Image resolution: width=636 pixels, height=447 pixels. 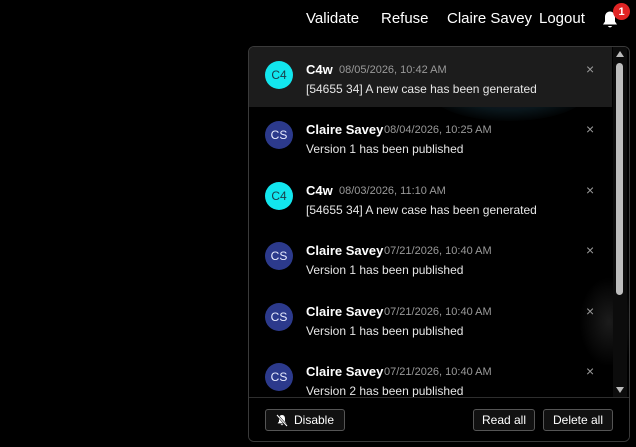 I want to click on read-all-button: Read all, so click(x=504, y=420).